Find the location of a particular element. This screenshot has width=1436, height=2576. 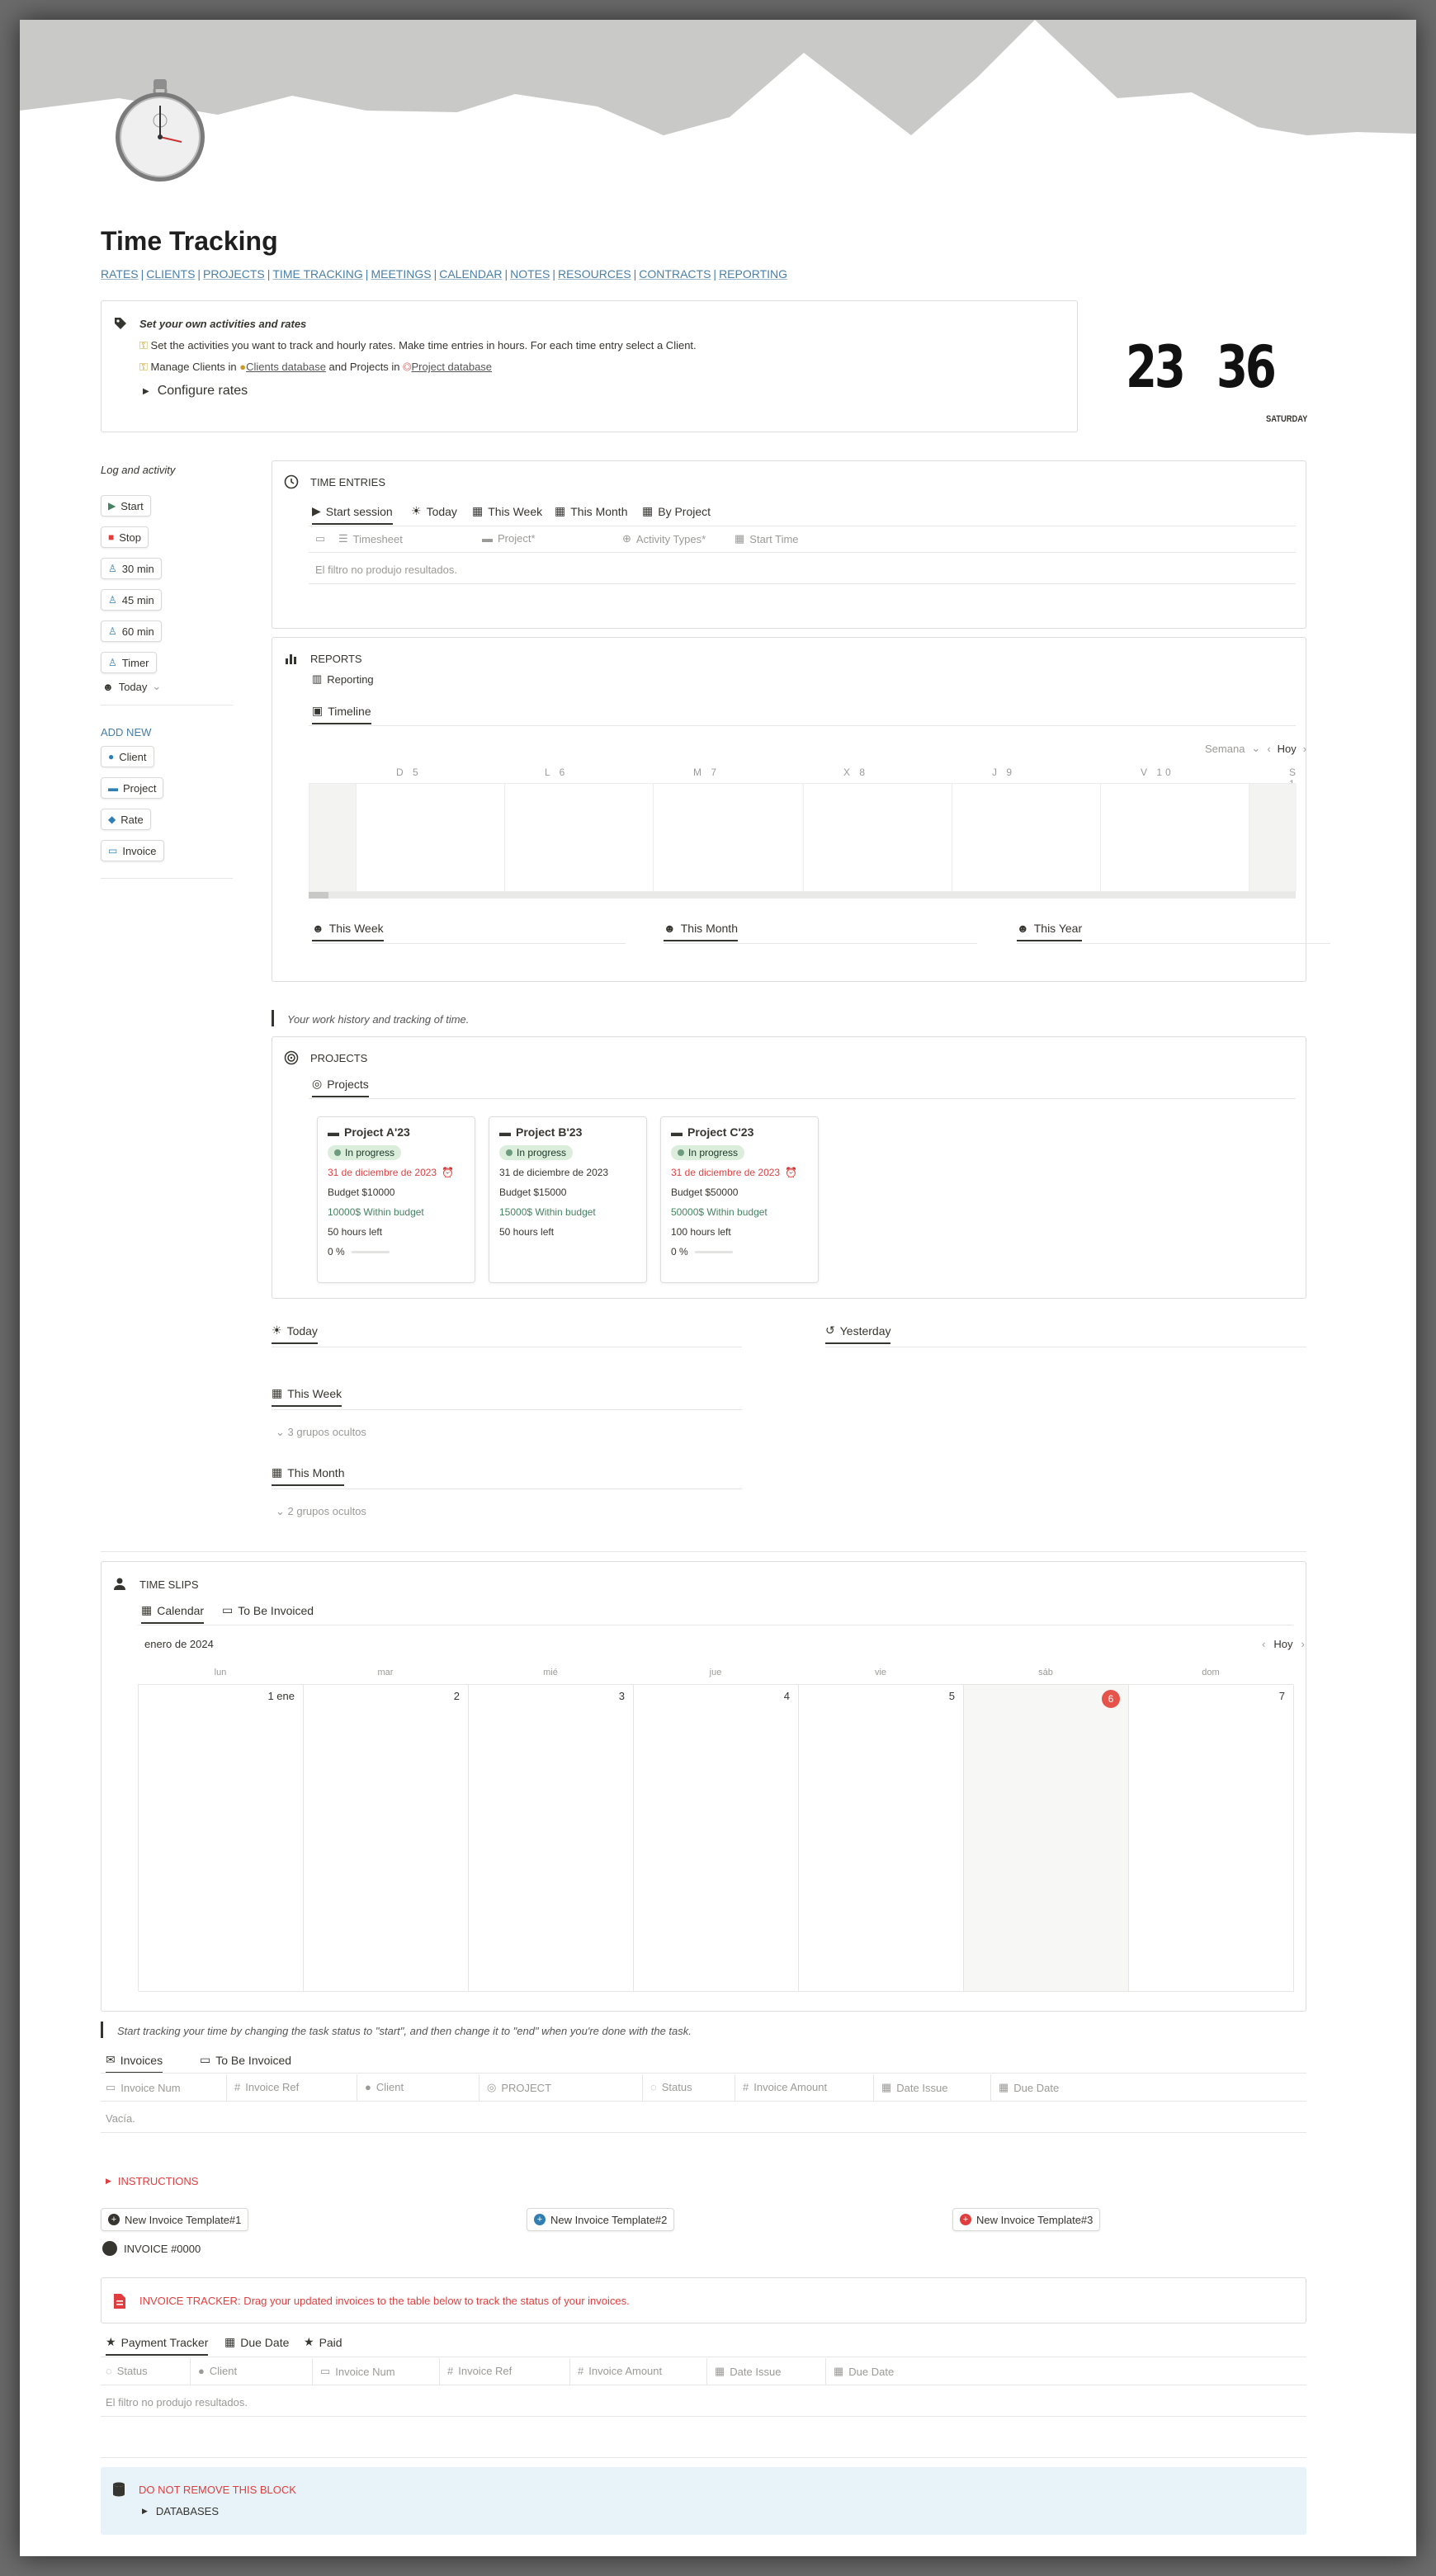

instructions-toggle: ▶ INSTRUCTIONS is located at coordinates (152, 2181).